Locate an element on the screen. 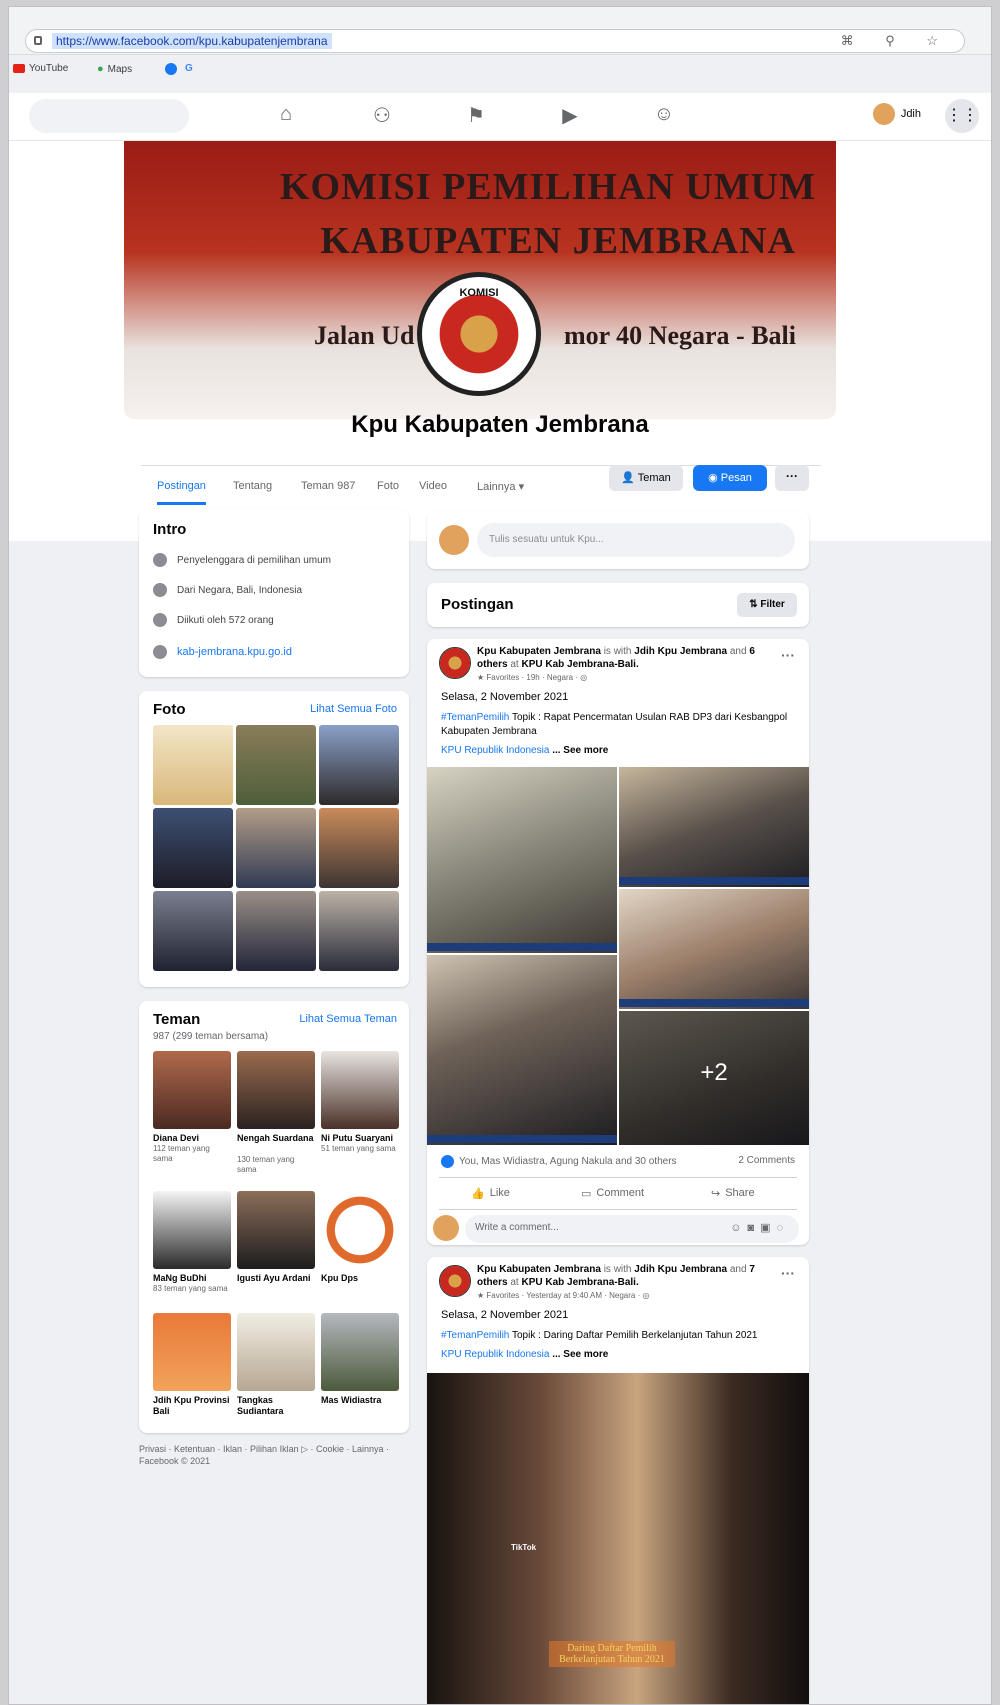 This screenshot has height=1705, width=1000. bookmark-google: G is located at coordinates (189, 68).